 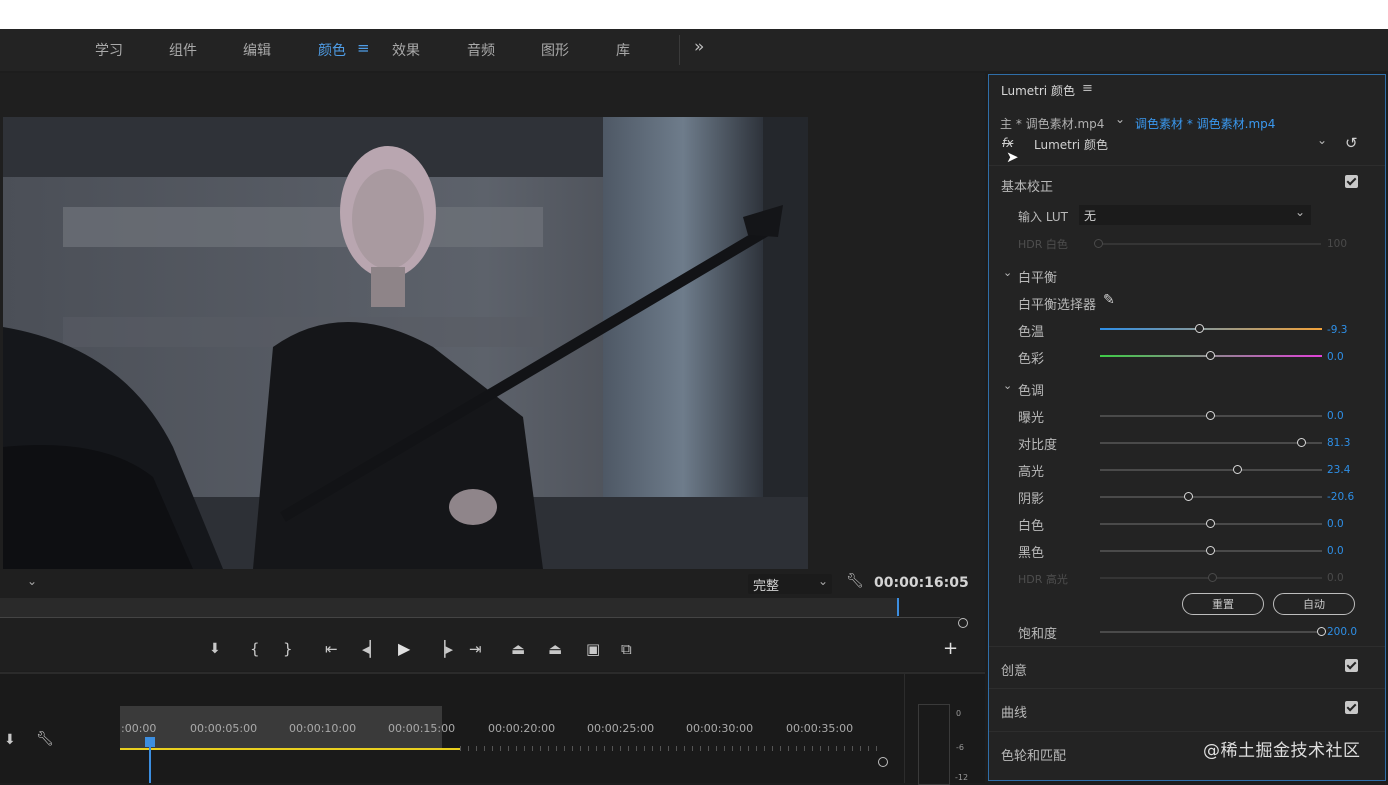 What do you see at coordinates (1237, 469) in the screenshot?
I see `highlights-knob` at bounding box center [1237, 469].